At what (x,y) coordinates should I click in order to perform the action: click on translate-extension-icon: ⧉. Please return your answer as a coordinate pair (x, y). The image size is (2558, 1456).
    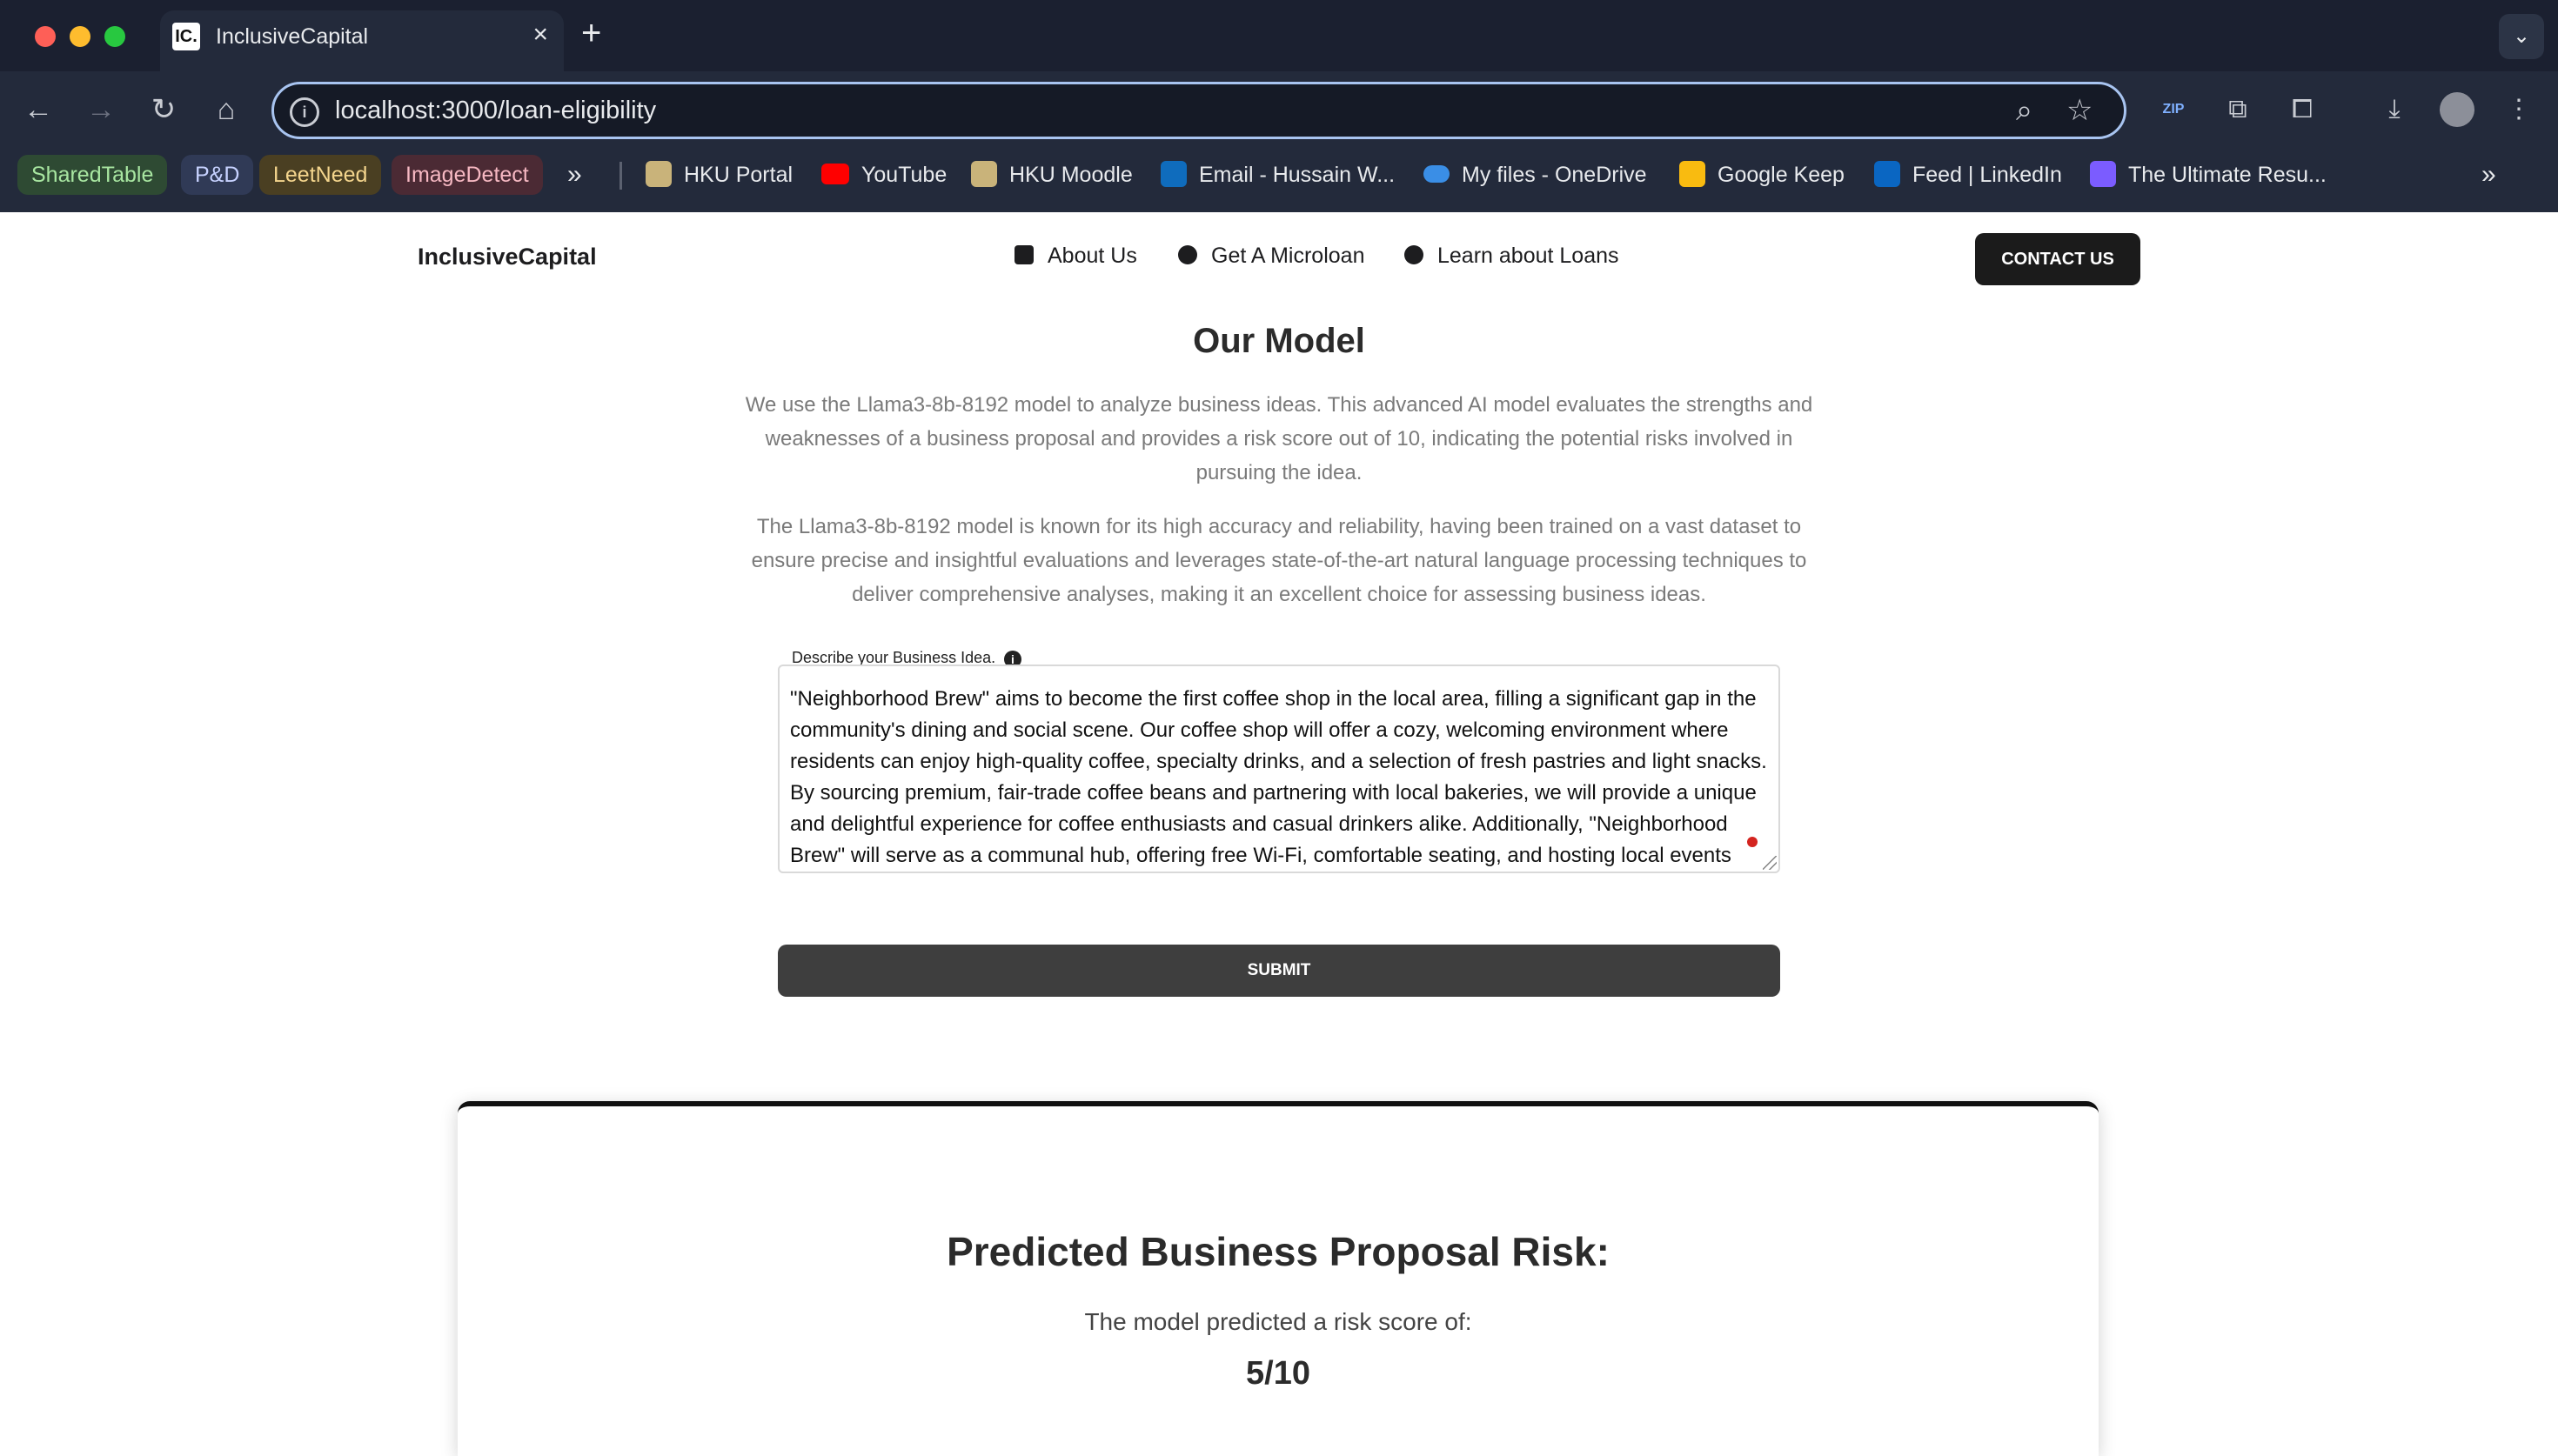
    Looking at the image, I should click on (2237, 109).